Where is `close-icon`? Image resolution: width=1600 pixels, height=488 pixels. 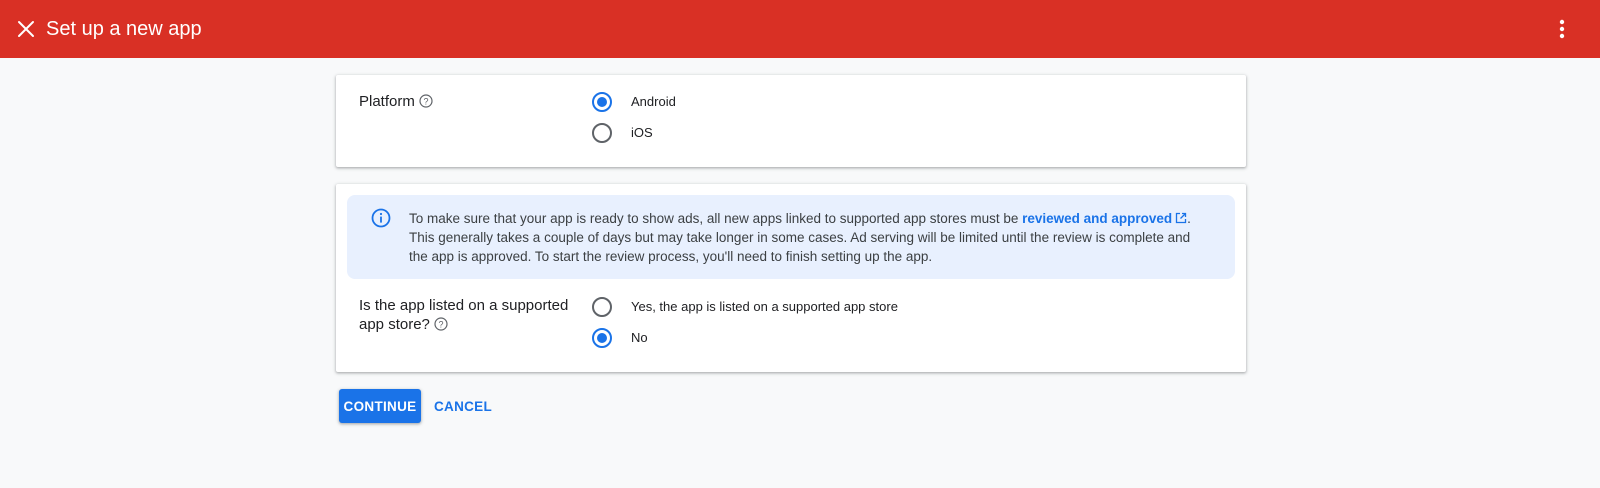
close-icon is located at coordinates (26, 29).